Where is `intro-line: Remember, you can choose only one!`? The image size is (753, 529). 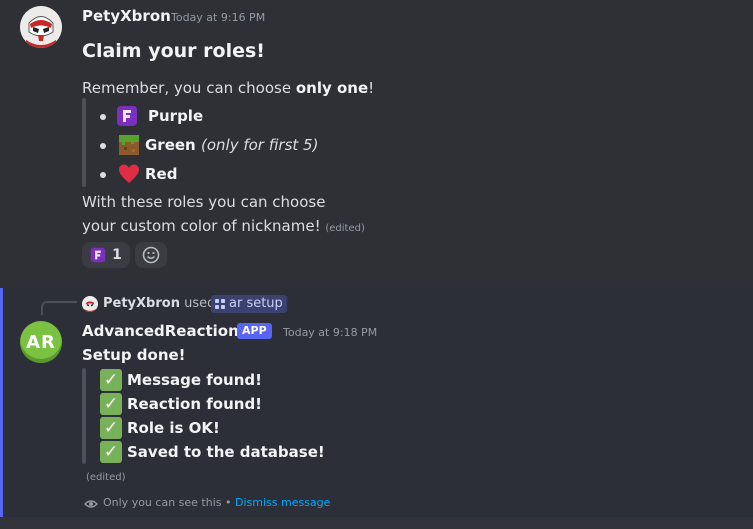 intro-line: Remember, you can choose only one! is located at coordinates (228, 88).